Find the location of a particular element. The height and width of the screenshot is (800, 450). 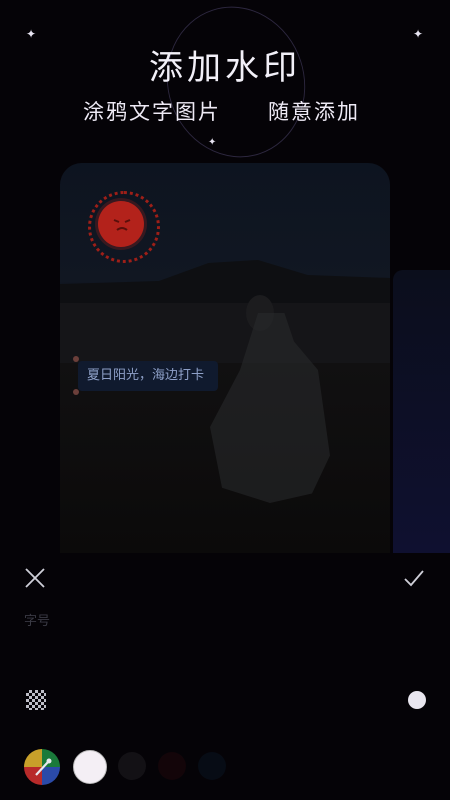

brush-icon is located at coordinates (43, 767).